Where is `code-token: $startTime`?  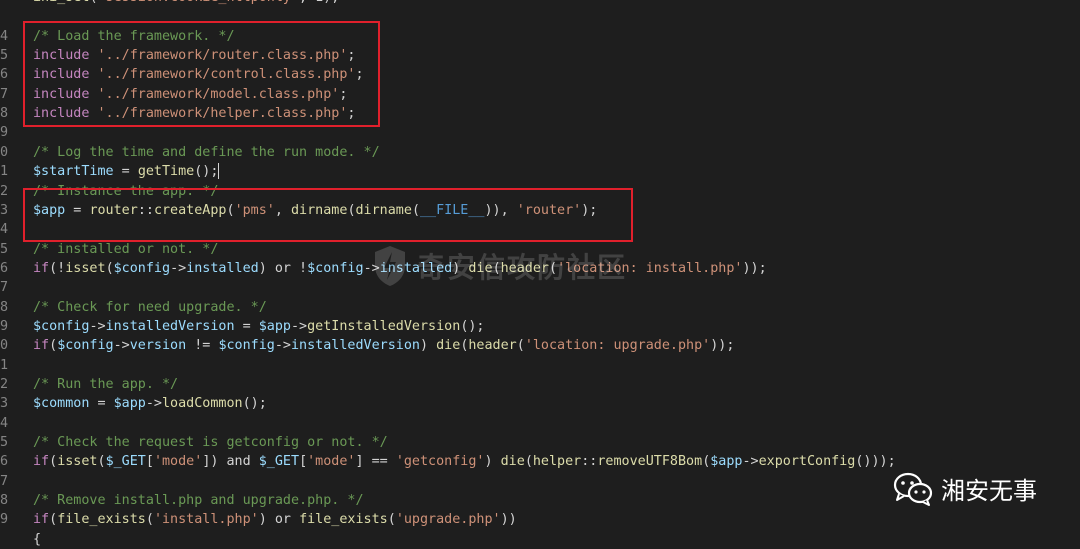
code-token: $startTime is located at coordinates (73, 172).